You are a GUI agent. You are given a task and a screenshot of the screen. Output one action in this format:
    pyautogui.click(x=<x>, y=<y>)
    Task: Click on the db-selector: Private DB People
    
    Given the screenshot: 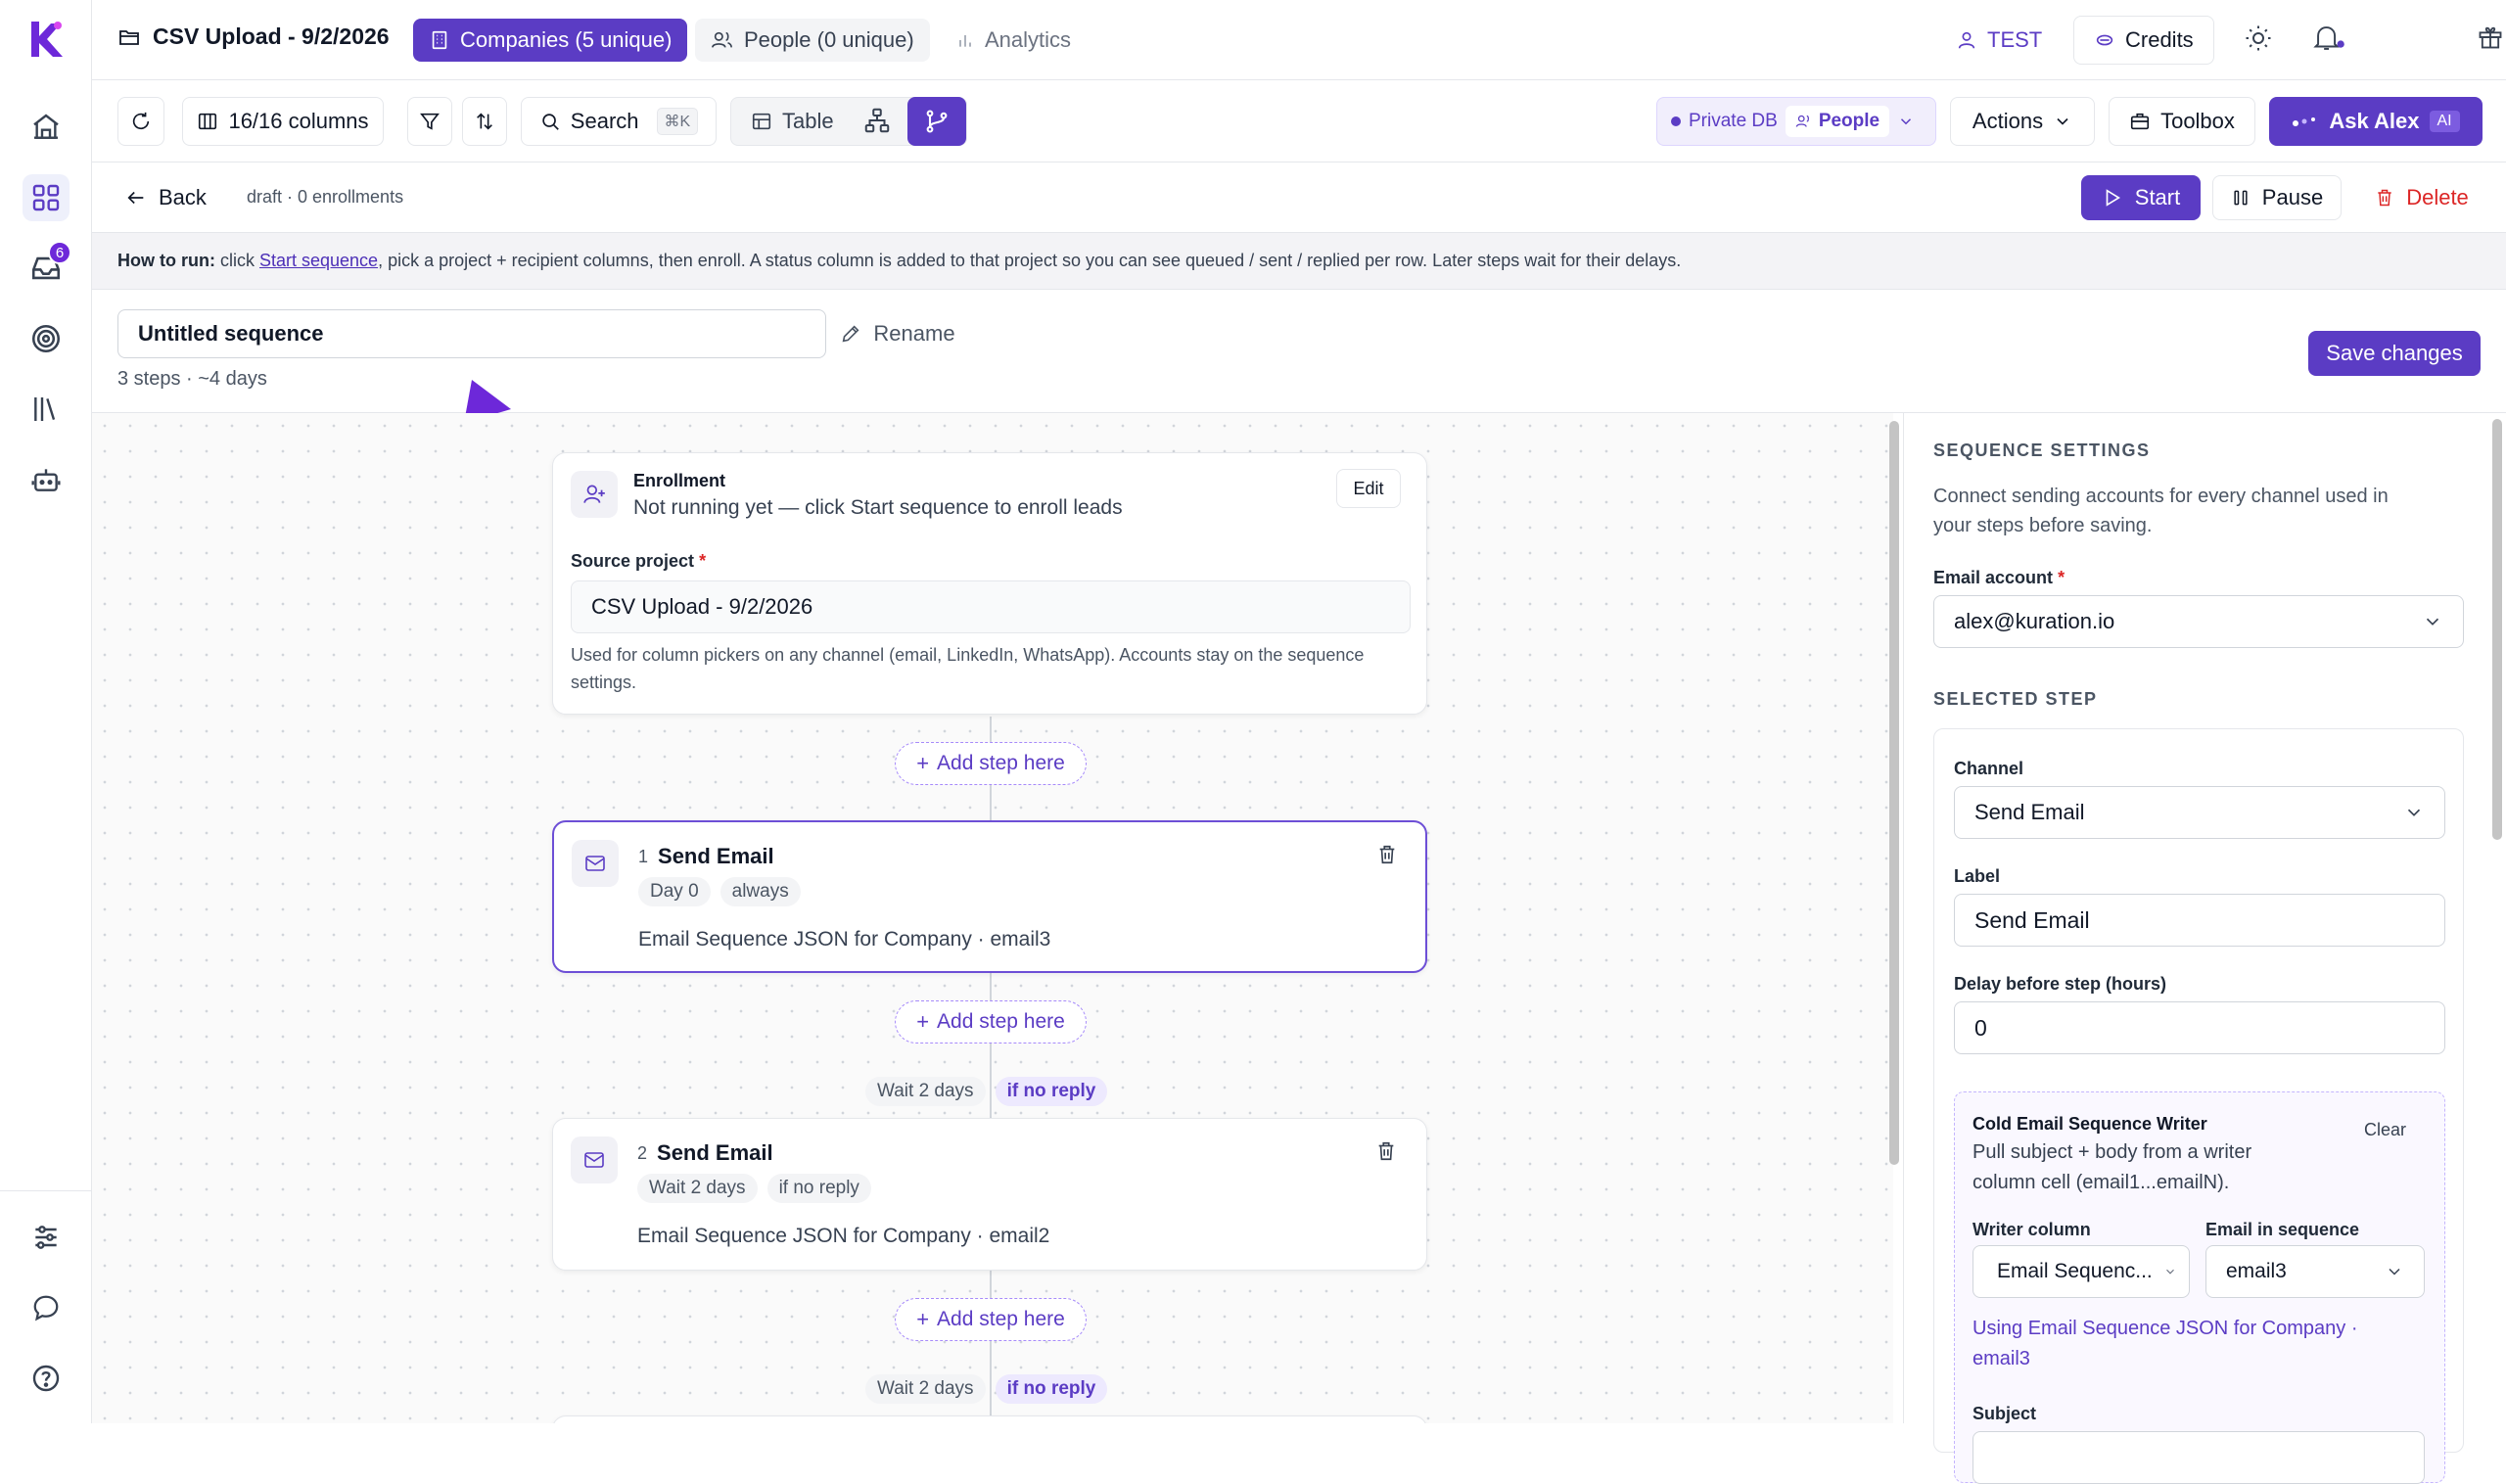 What is the action you would take?
    pyautogui.click(x=1796, y=121)
    